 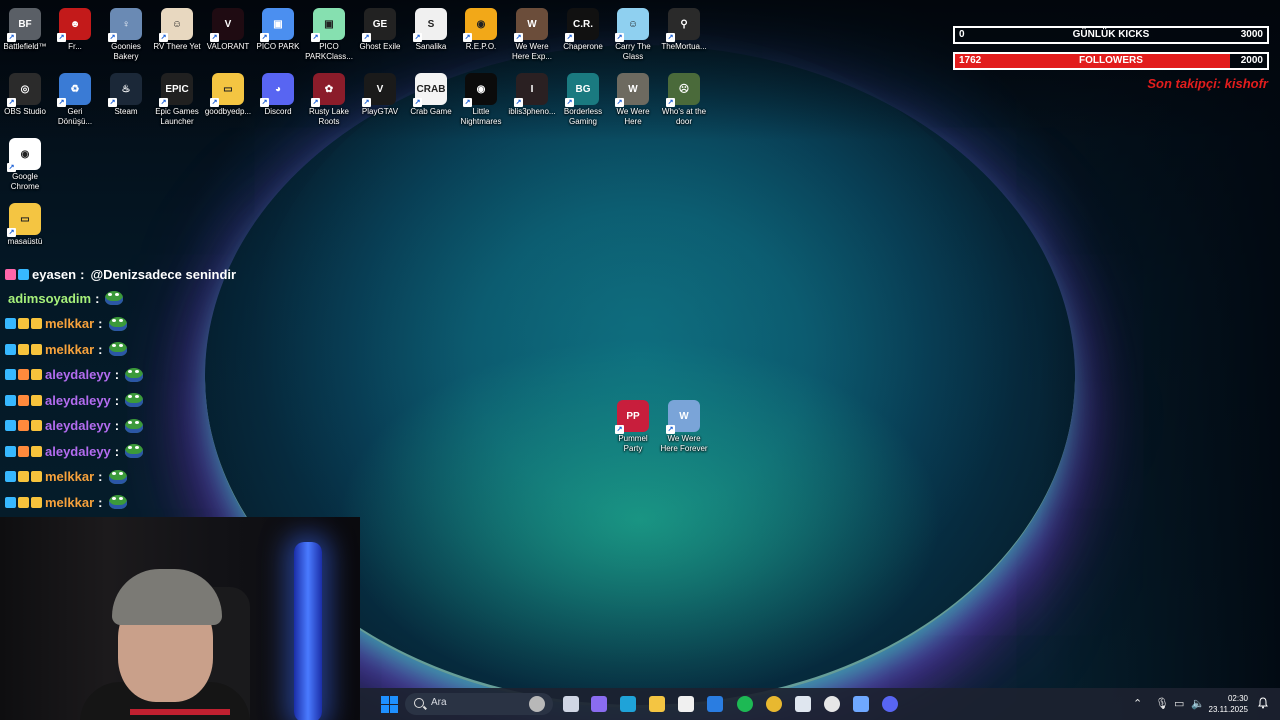 I want to click on desktop-icon: ☹ ↗ Who's at the door, so click(x=684, y=98).